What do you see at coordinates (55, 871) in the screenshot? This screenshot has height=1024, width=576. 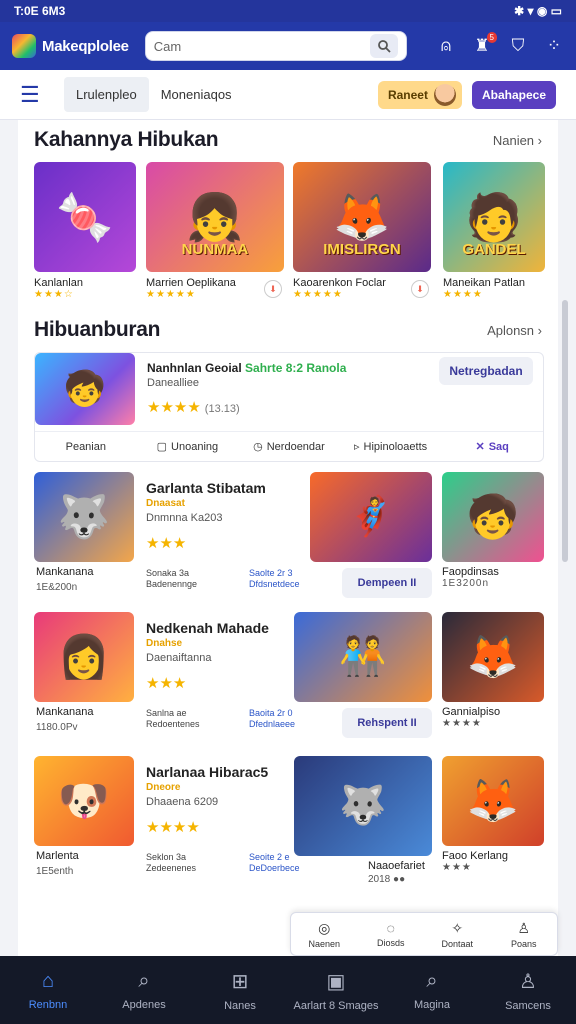 I see `row-size: 1E5enth` at bounding box center [55, 871].